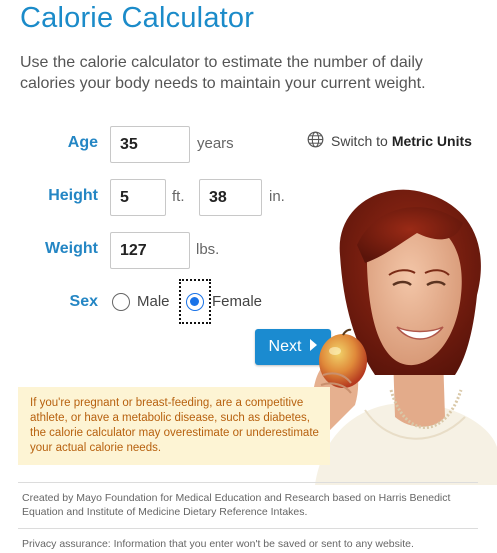 This screenshot has width=497, height=553. What do you see at coordinates (138, 197) in the screenshot?
I see `height-feet-input` at bounding box center [138, 197].